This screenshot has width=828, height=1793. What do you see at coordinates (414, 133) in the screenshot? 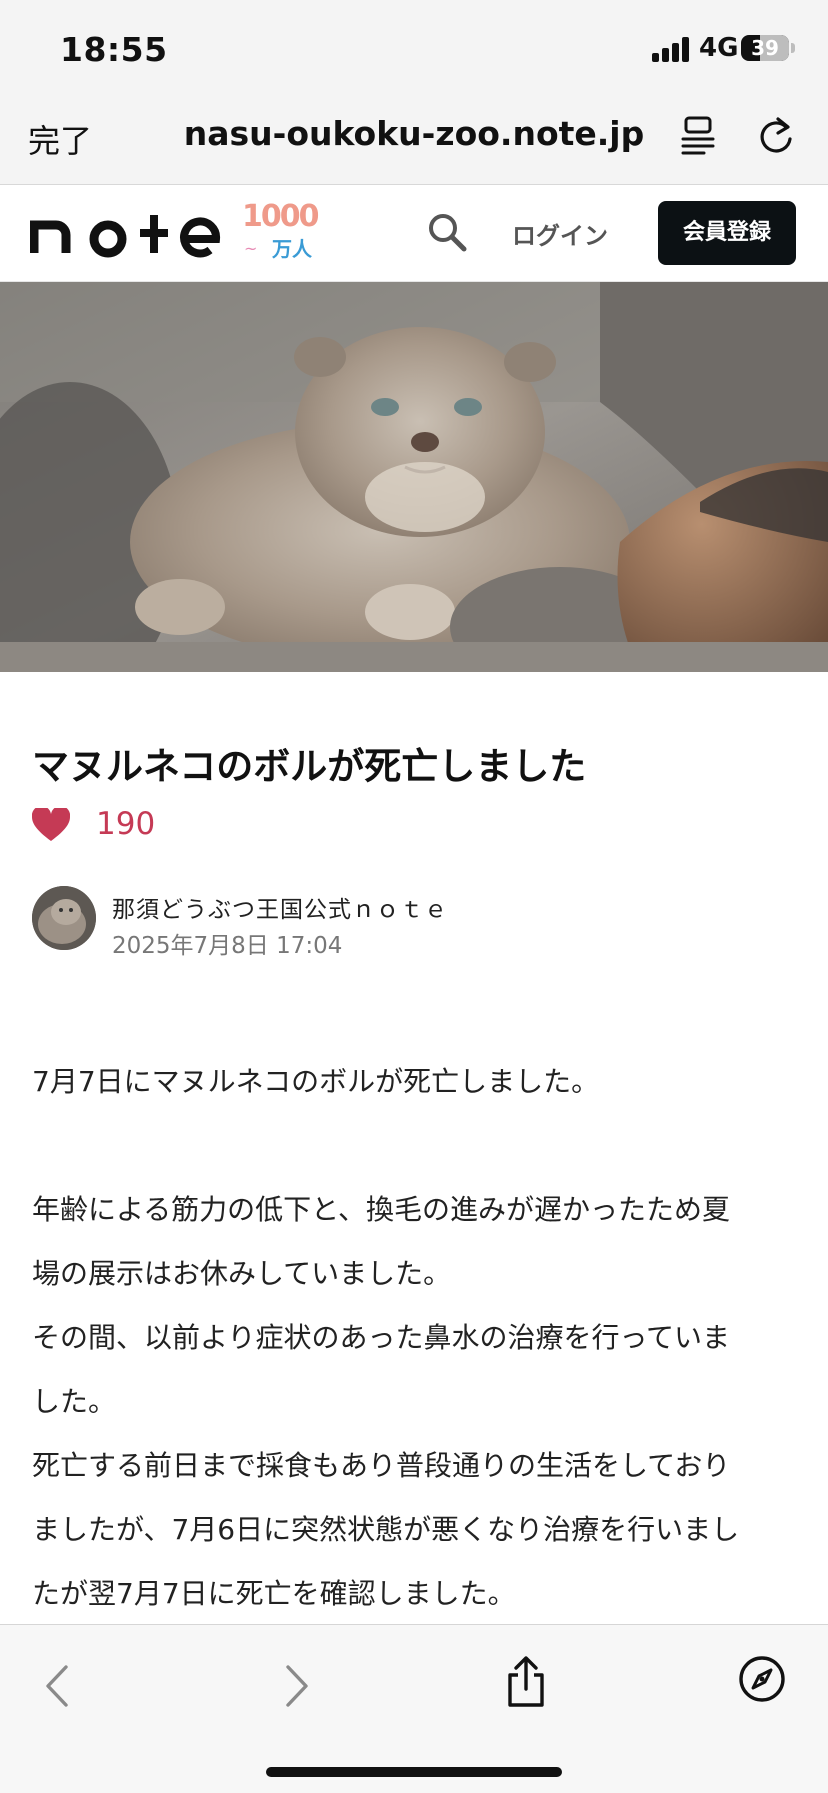
I see `address-bar-url: nasu-oukoku-zoo.note.jp` at bounding box center [414, 133].